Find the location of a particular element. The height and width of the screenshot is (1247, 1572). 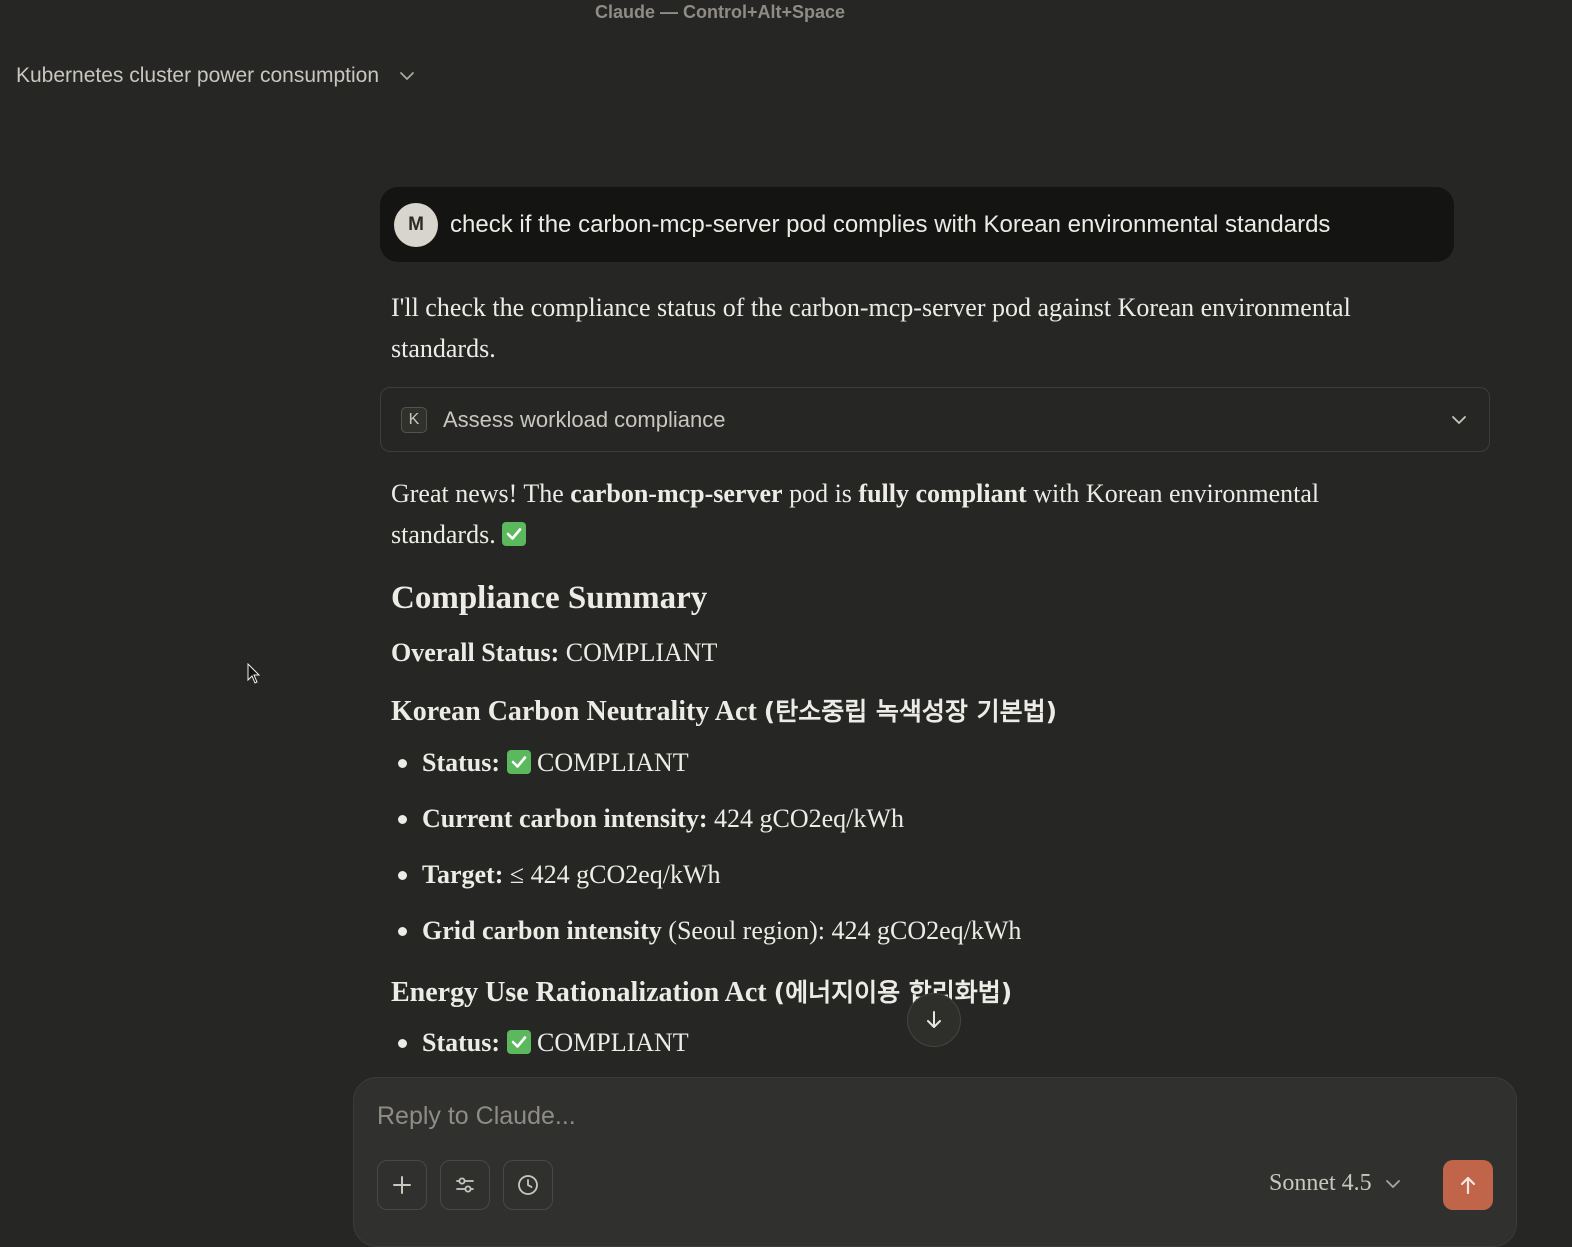

window-title: Claude — Control+Alt+Space is located at coordinates (720, 12).